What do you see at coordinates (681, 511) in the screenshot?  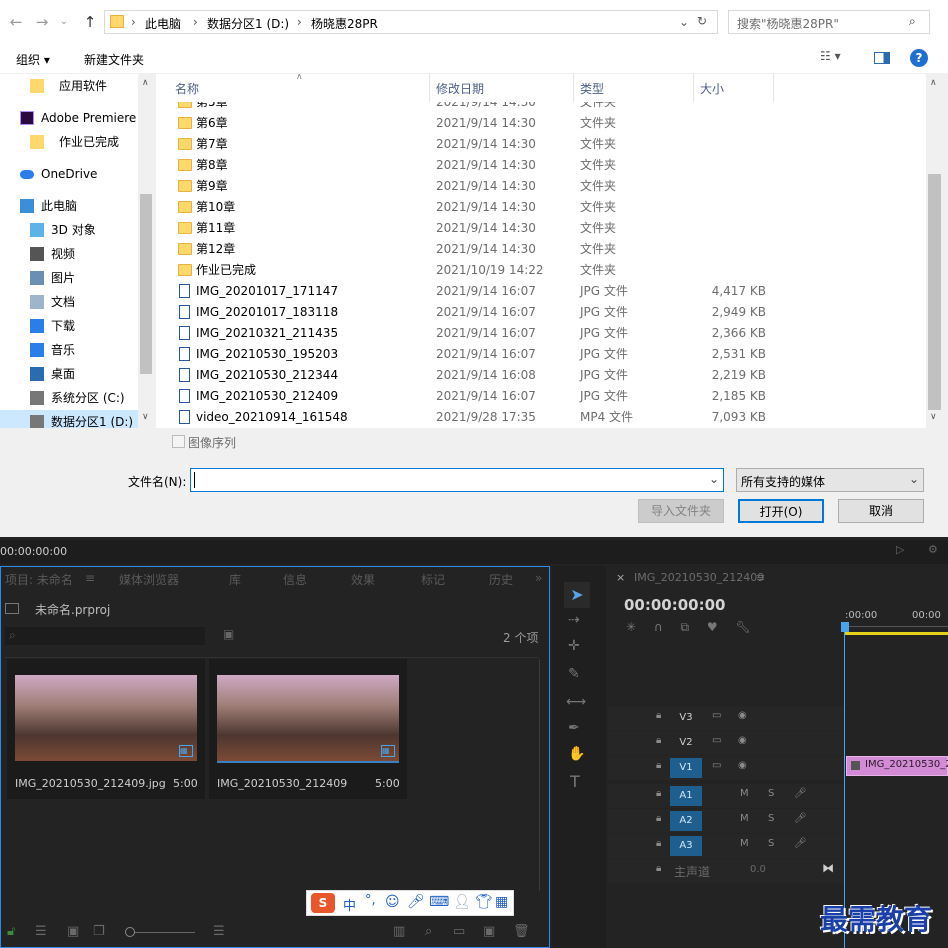 I see `import-folder-button: 导入文件夹` at bounding box center [681, 511].